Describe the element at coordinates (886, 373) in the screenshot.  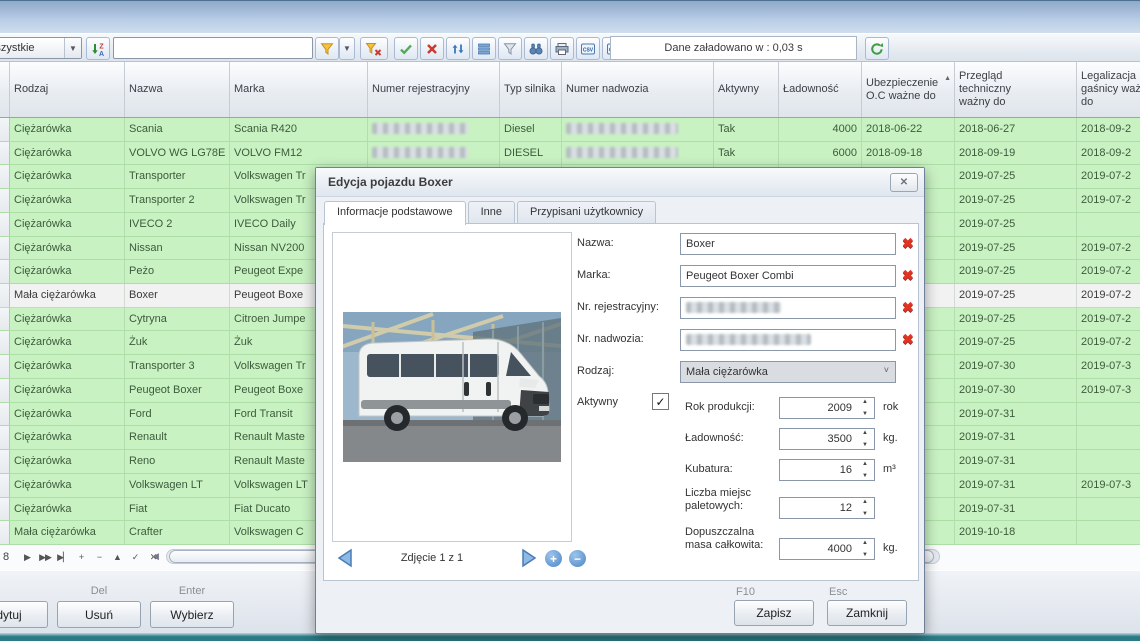
I see `chevron-down-icon: ˅` at that location.